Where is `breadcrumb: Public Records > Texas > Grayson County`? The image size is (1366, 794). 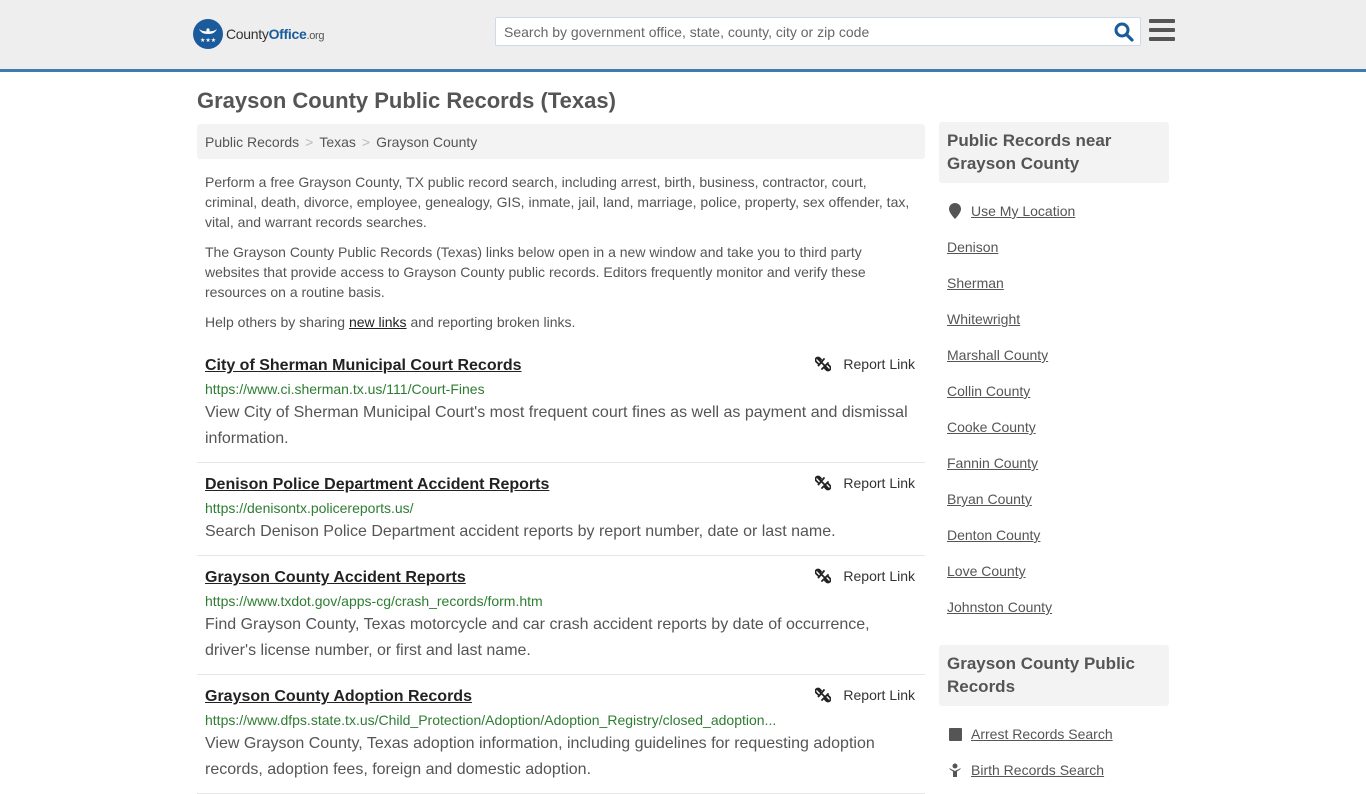 breadcrumb: Public Records > Texas > Grayson County is located at coordinates (561, 141).